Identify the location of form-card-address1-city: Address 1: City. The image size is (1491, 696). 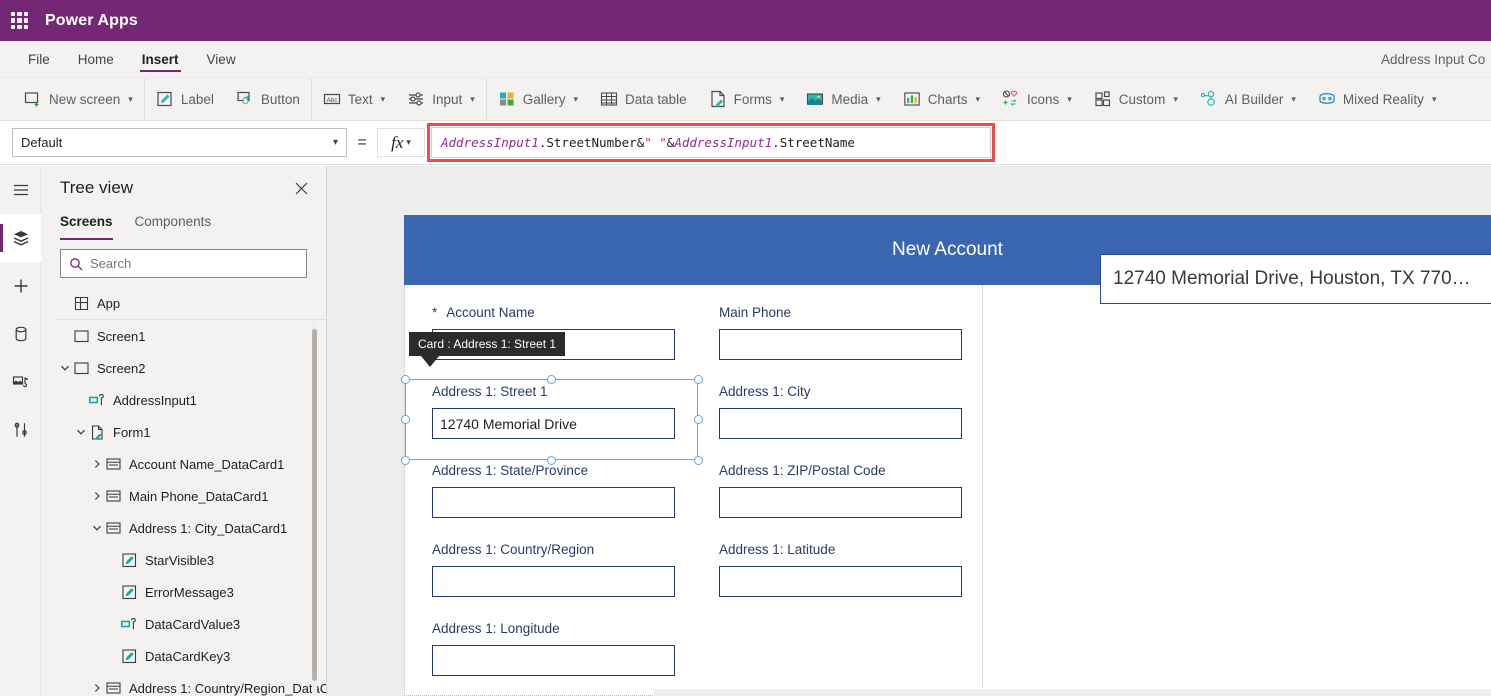
(840, 411).